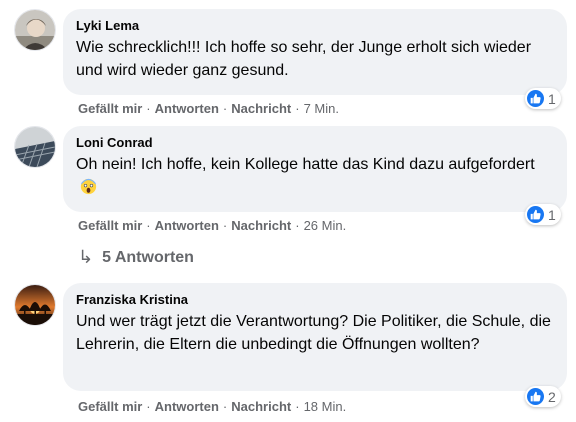  I want to click on comment-author: Franziska Kristina, so click(315, 299).